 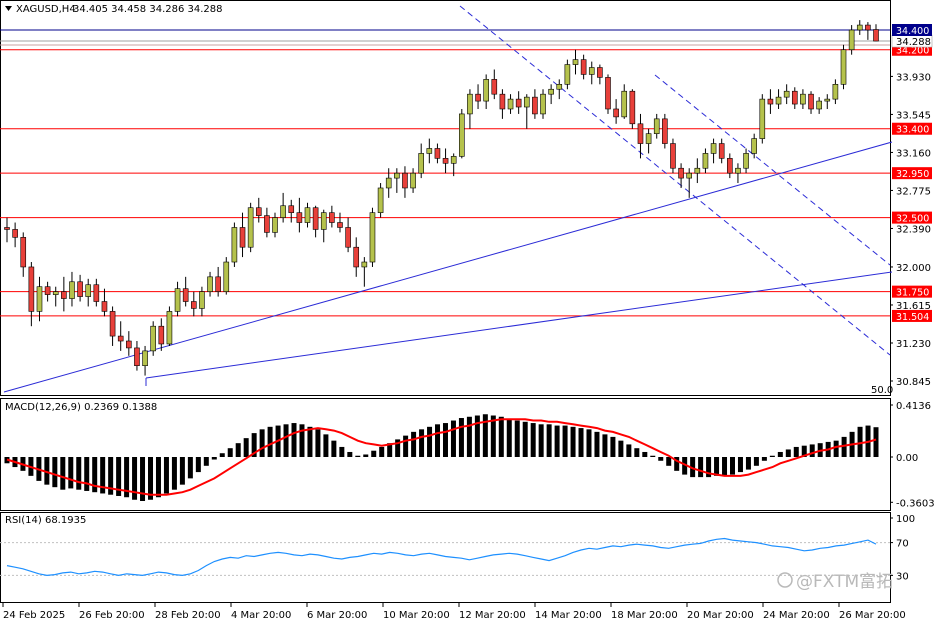 What do you see at coordinates (872, 615) in the screenshot?
I see `time-tick-label: 26 Mar 20:00` at bounding box center [872, 615].